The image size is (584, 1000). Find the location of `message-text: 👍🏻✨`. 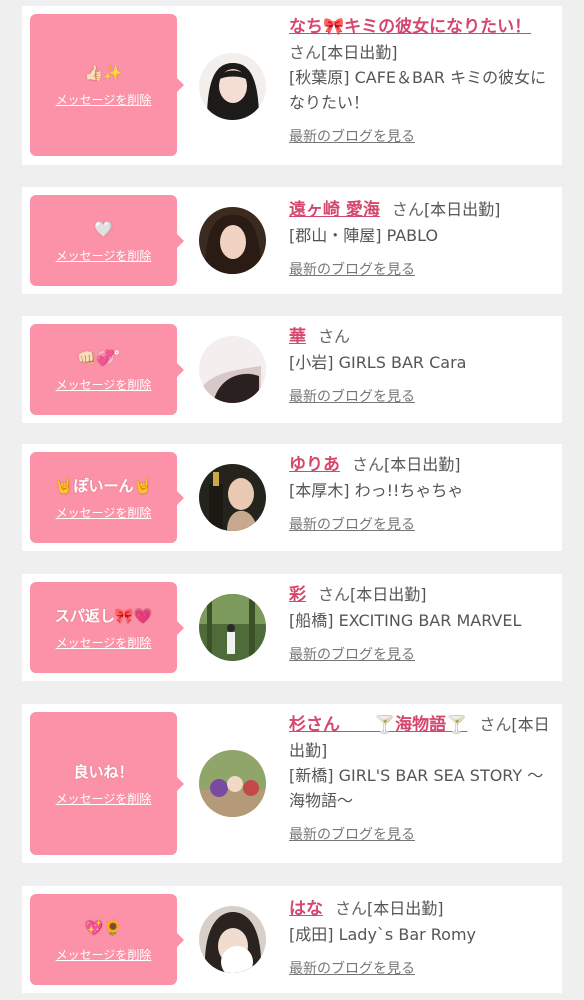

message-text: 👍🏻✨ is located at coordinates (103, 73).